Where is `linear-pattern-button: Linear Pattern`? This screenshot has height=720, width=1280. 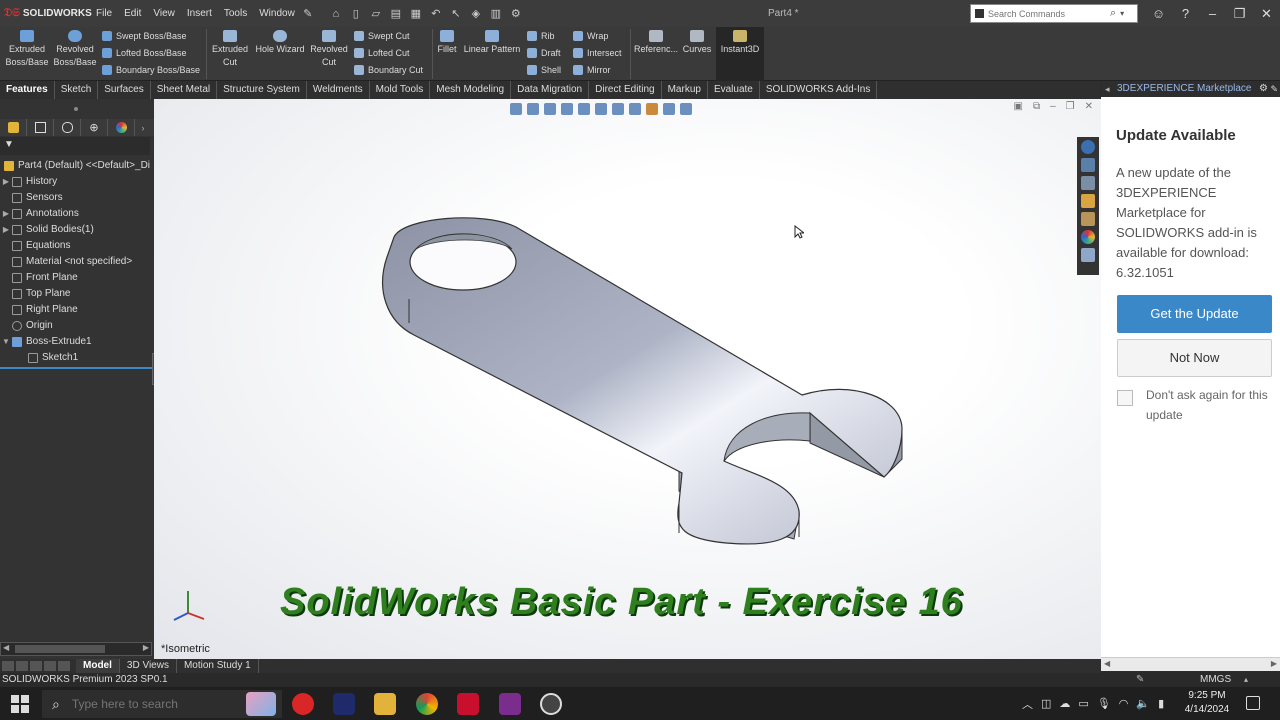 linear-pattern-button: Linear Pattern is located at coordinates (492, 43).